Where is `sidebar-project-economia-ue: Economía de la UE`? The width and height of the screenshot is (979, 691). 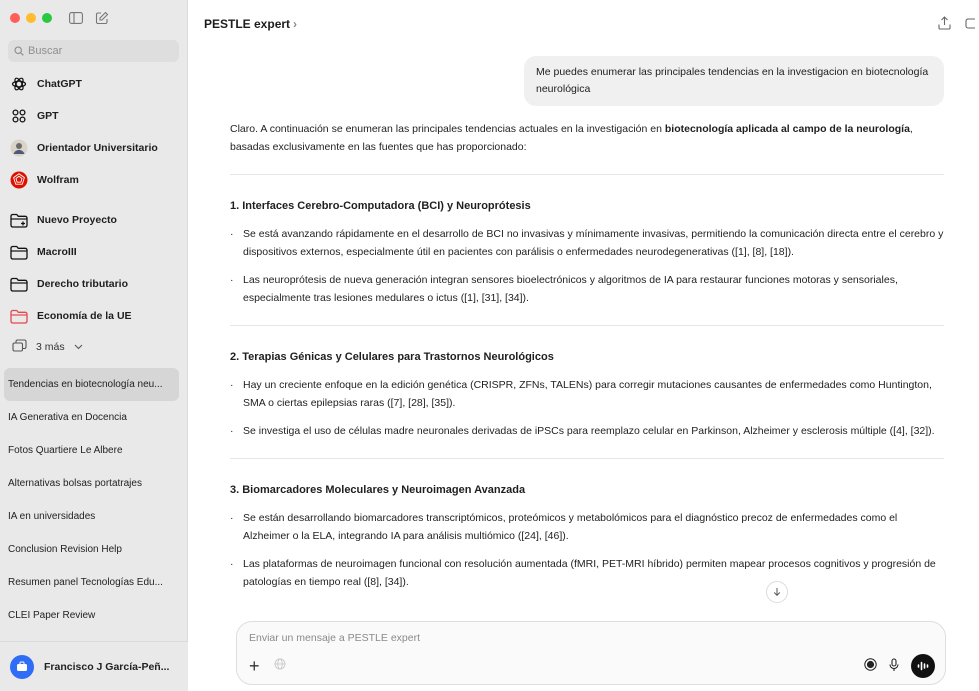
sidebar-project-economia-ue: Economía de la UE is located at coordinates (93, 316).